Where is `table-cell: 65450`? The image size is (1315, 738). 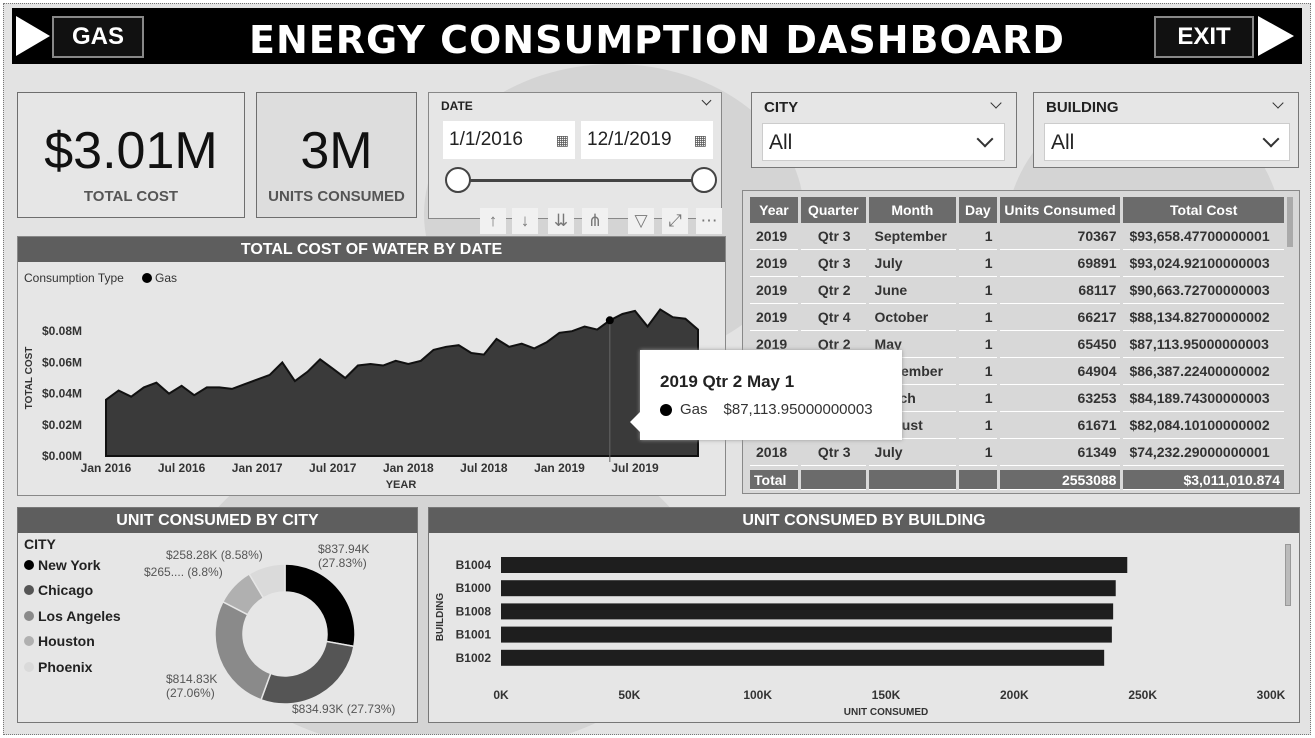 table-cell: 65450 is located at coordinates (1060, 344).